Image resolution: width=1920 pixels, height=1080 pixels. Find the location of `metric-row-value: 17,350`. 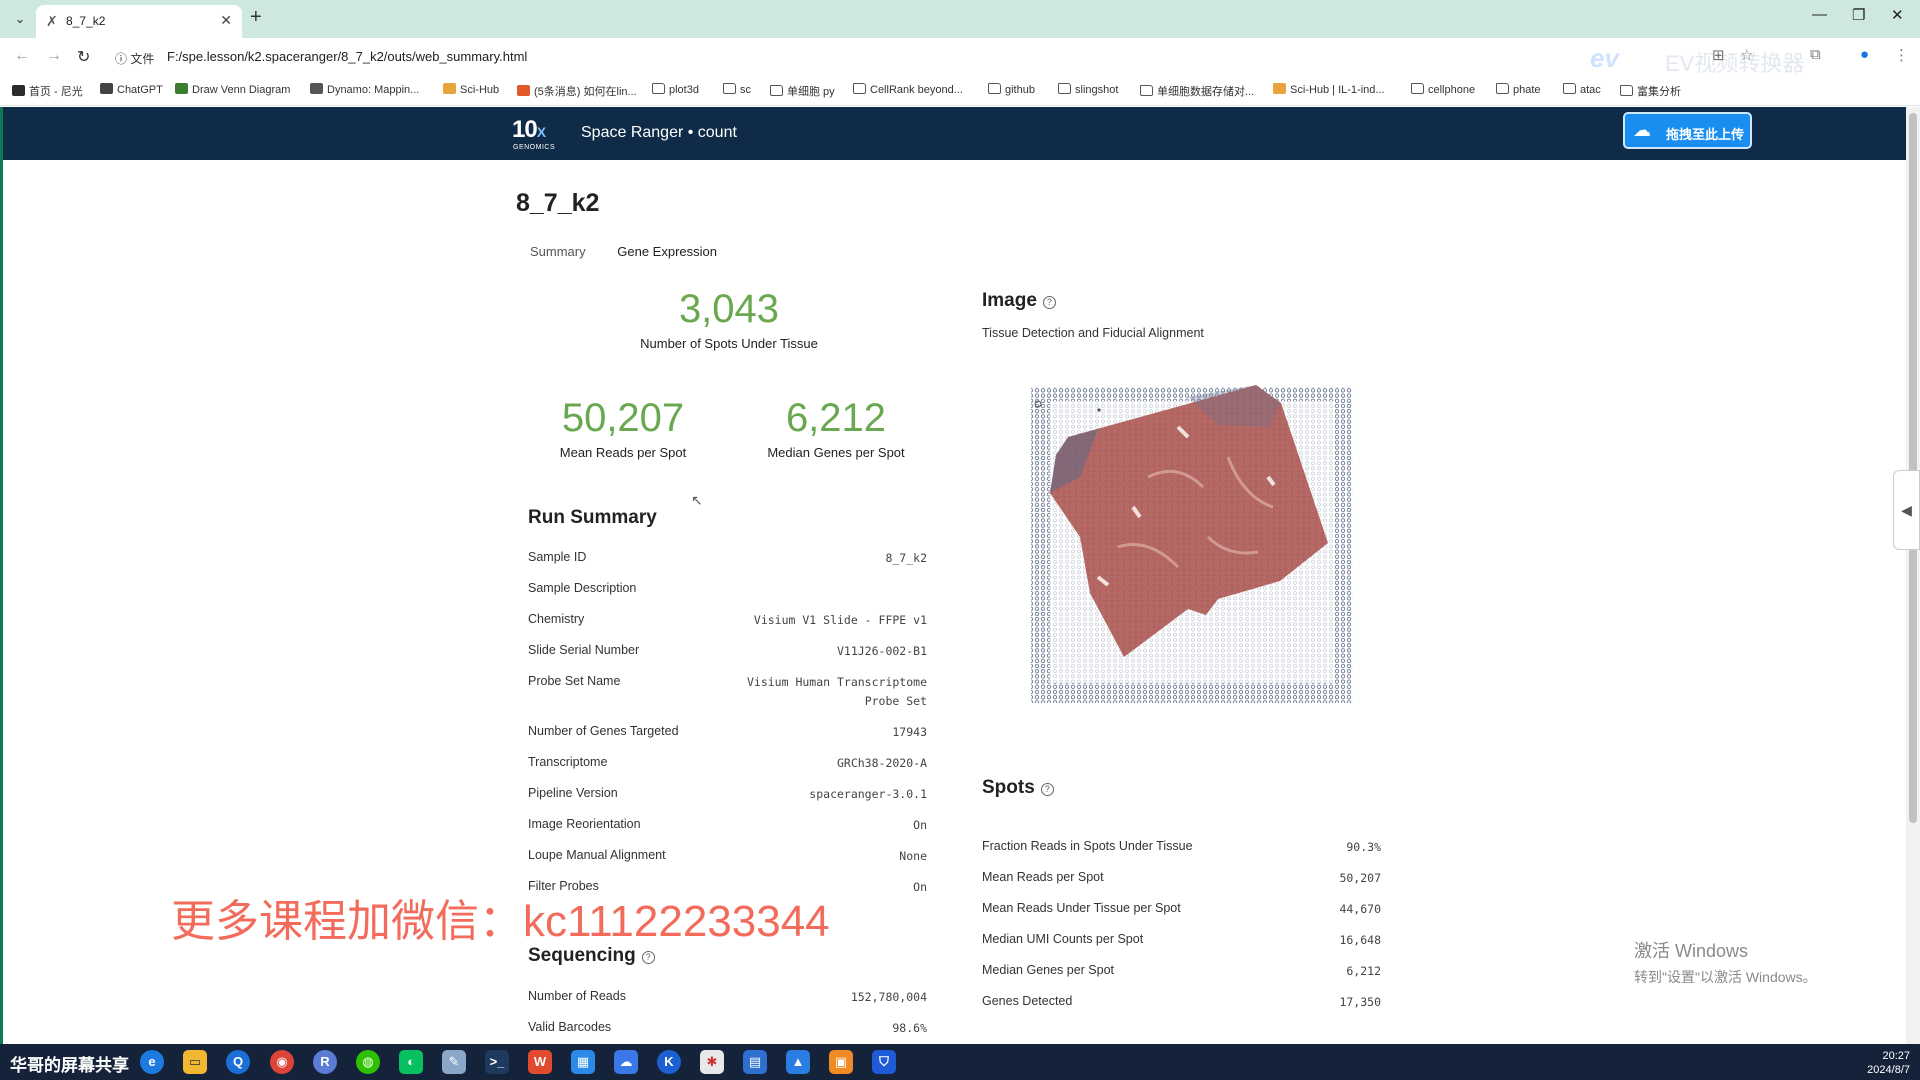

metric-row-value: 17,350 is located at coordinates (1360, 1002).